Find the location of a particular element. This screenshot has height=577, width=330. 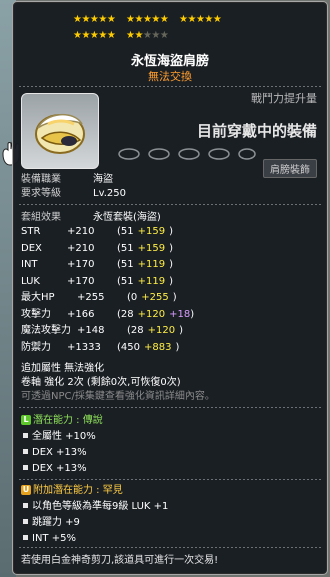

scissors-trade-note: 若使用白金神奇剪刀,該道具可進行一次交易! is located at coordinates (120, 560).